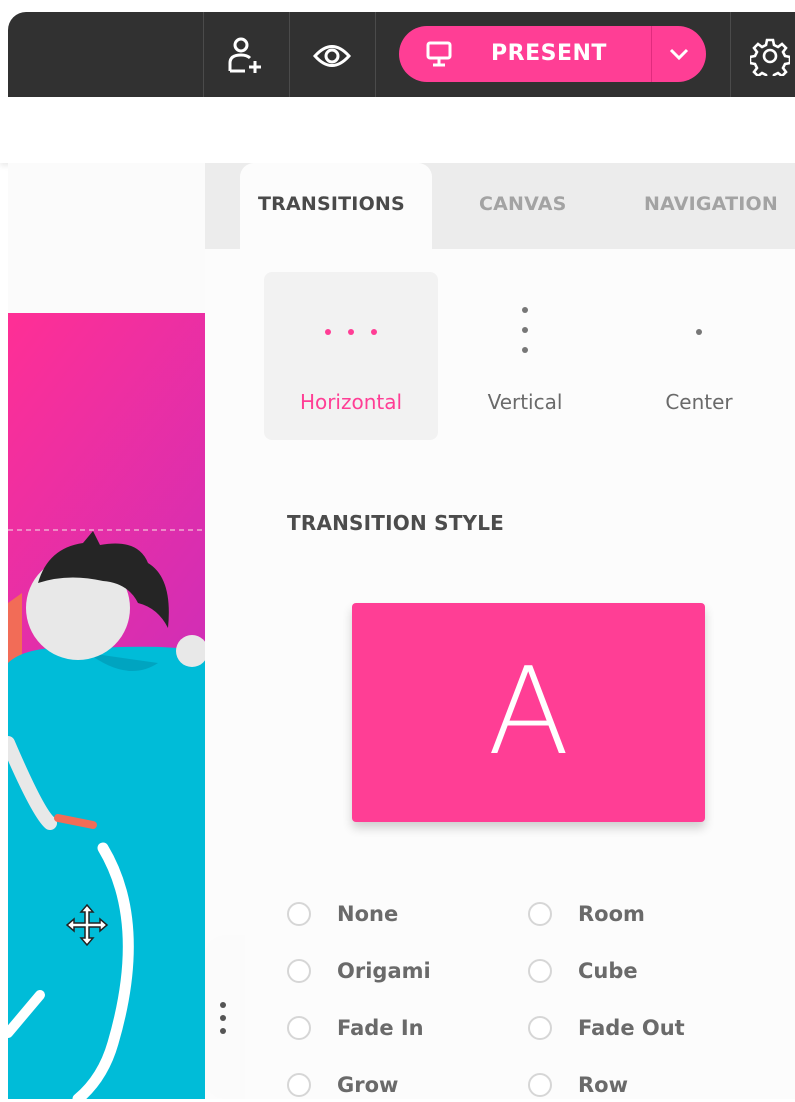 Image resolution: width=795 pixels, height=1102 pixels. Describe the element at coordinates (351, 402) in the screenshot. I see `direction-label: Horizontal` at that location.